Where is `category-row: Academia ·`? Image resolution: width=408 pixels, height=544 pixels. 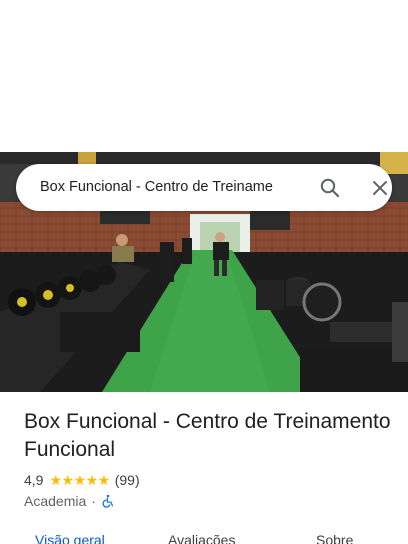 category-row: Academia · is located at coordinates (69, 501).